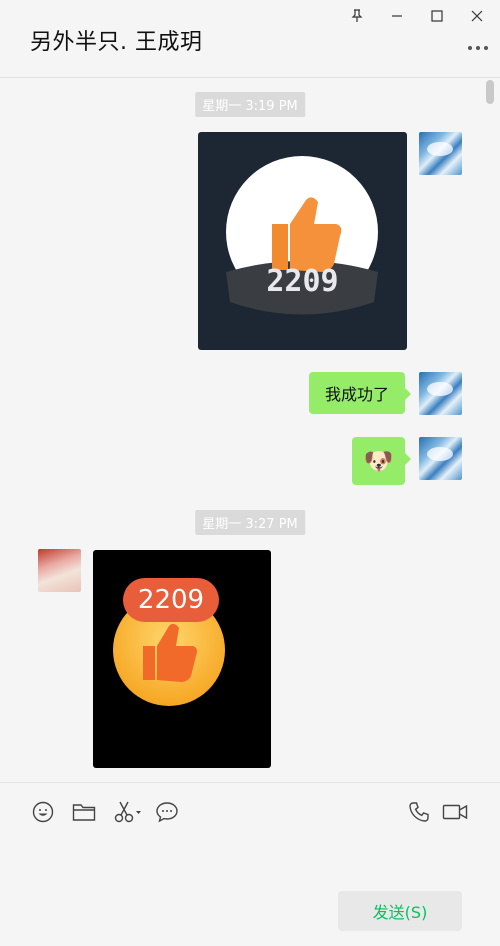 The height and width of the screenshot is (946, 500). Describe the element at coordinates (128, 812) in the screenshot. I see `scissors-icon` at that location.